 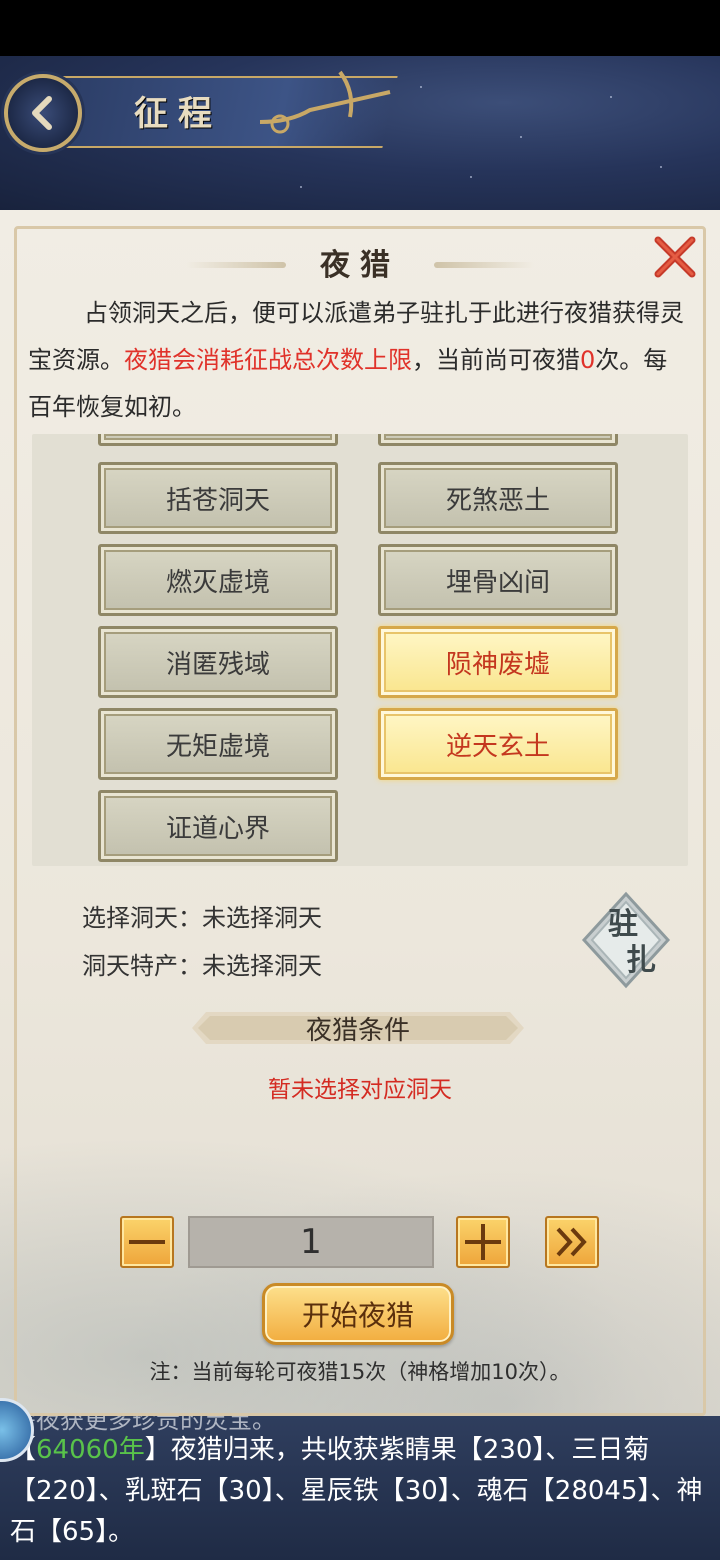 I want to click on cave-button: 埋骨凶间, so click(x=498, y=580).